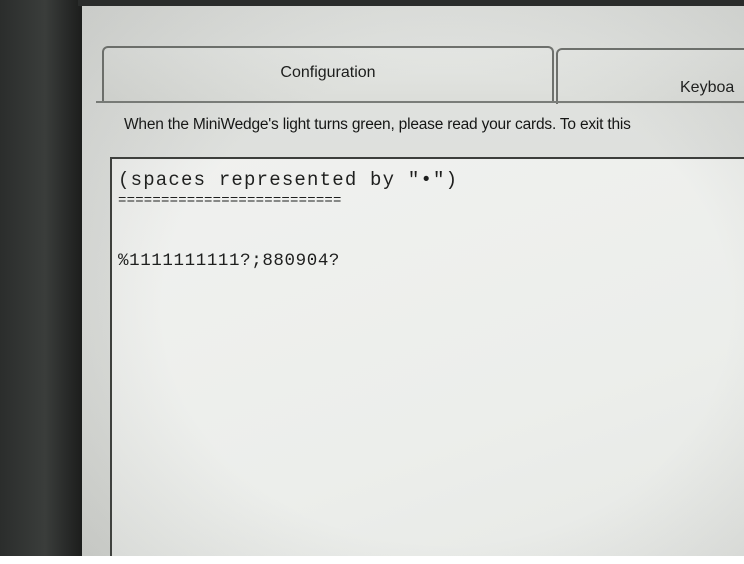  I want to click on tab-keyboard-label: Keyboa, so click(707, 87).